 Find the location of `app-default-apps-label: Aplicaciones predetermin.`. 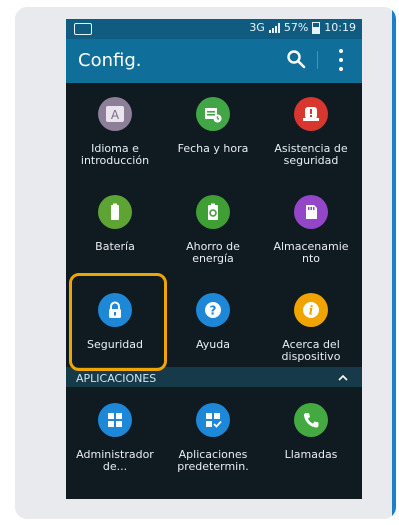

app-default-apps-label: Aplicaciones predetermin. is located at coordinates (213, 460).